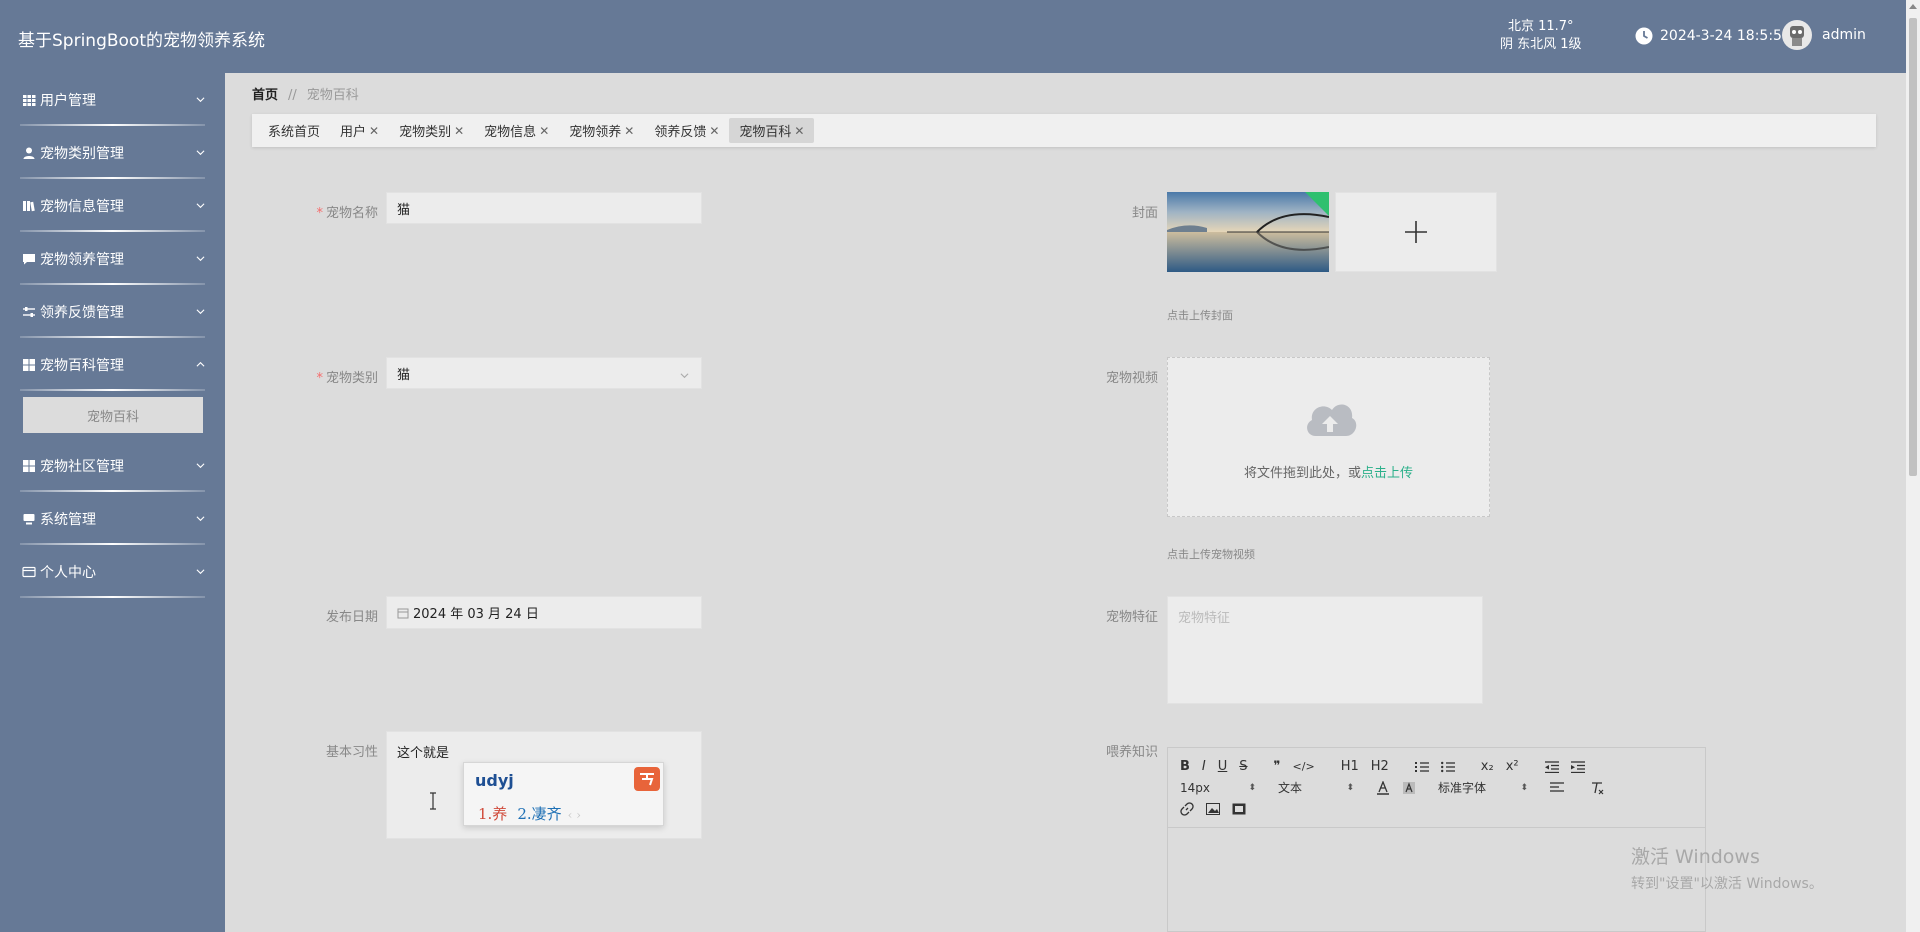  I want to click on sidebar-item-label: 个人中心, so click(68, 572).